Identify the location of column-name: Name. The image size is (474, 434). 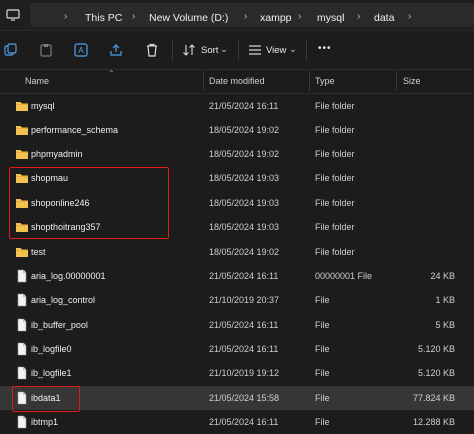
(37, 81).